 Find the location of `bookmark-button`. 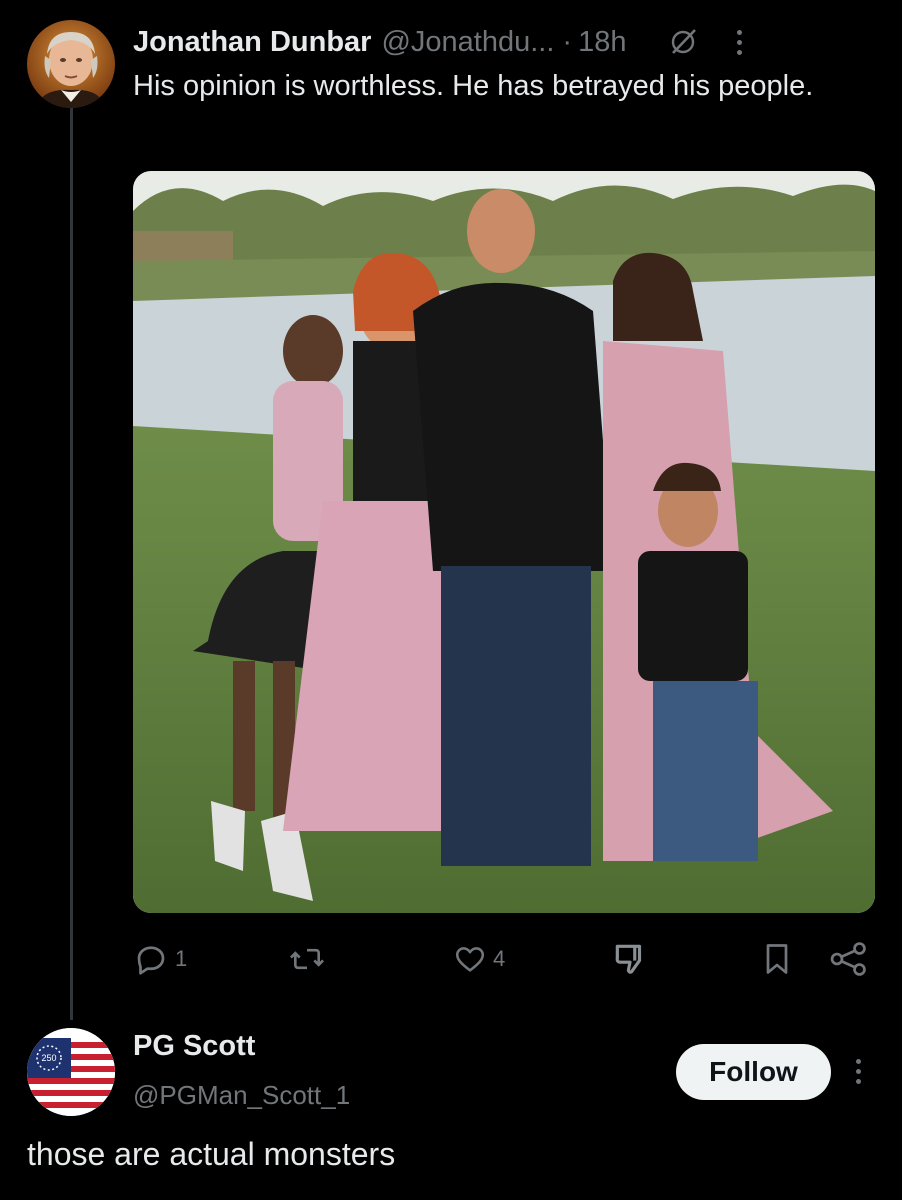

bookmark-button is located at coordinates (777, 959).